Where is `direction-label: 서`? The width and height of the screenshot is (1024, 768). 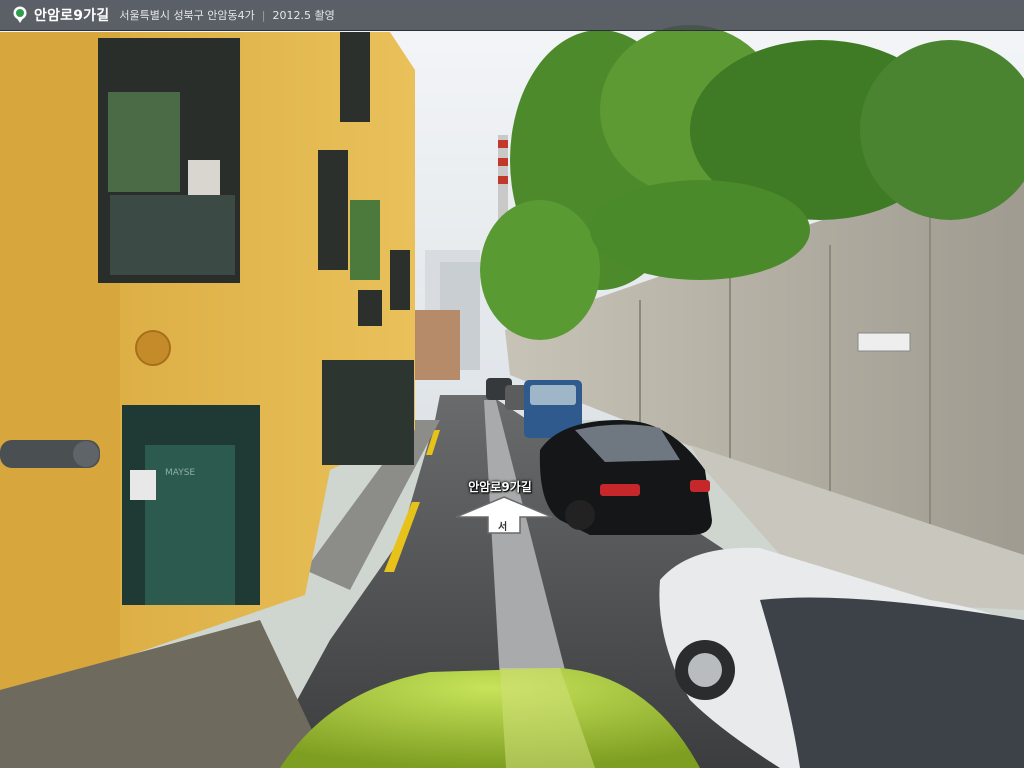 direction-label: 서 is located at coordinates (503, 527).